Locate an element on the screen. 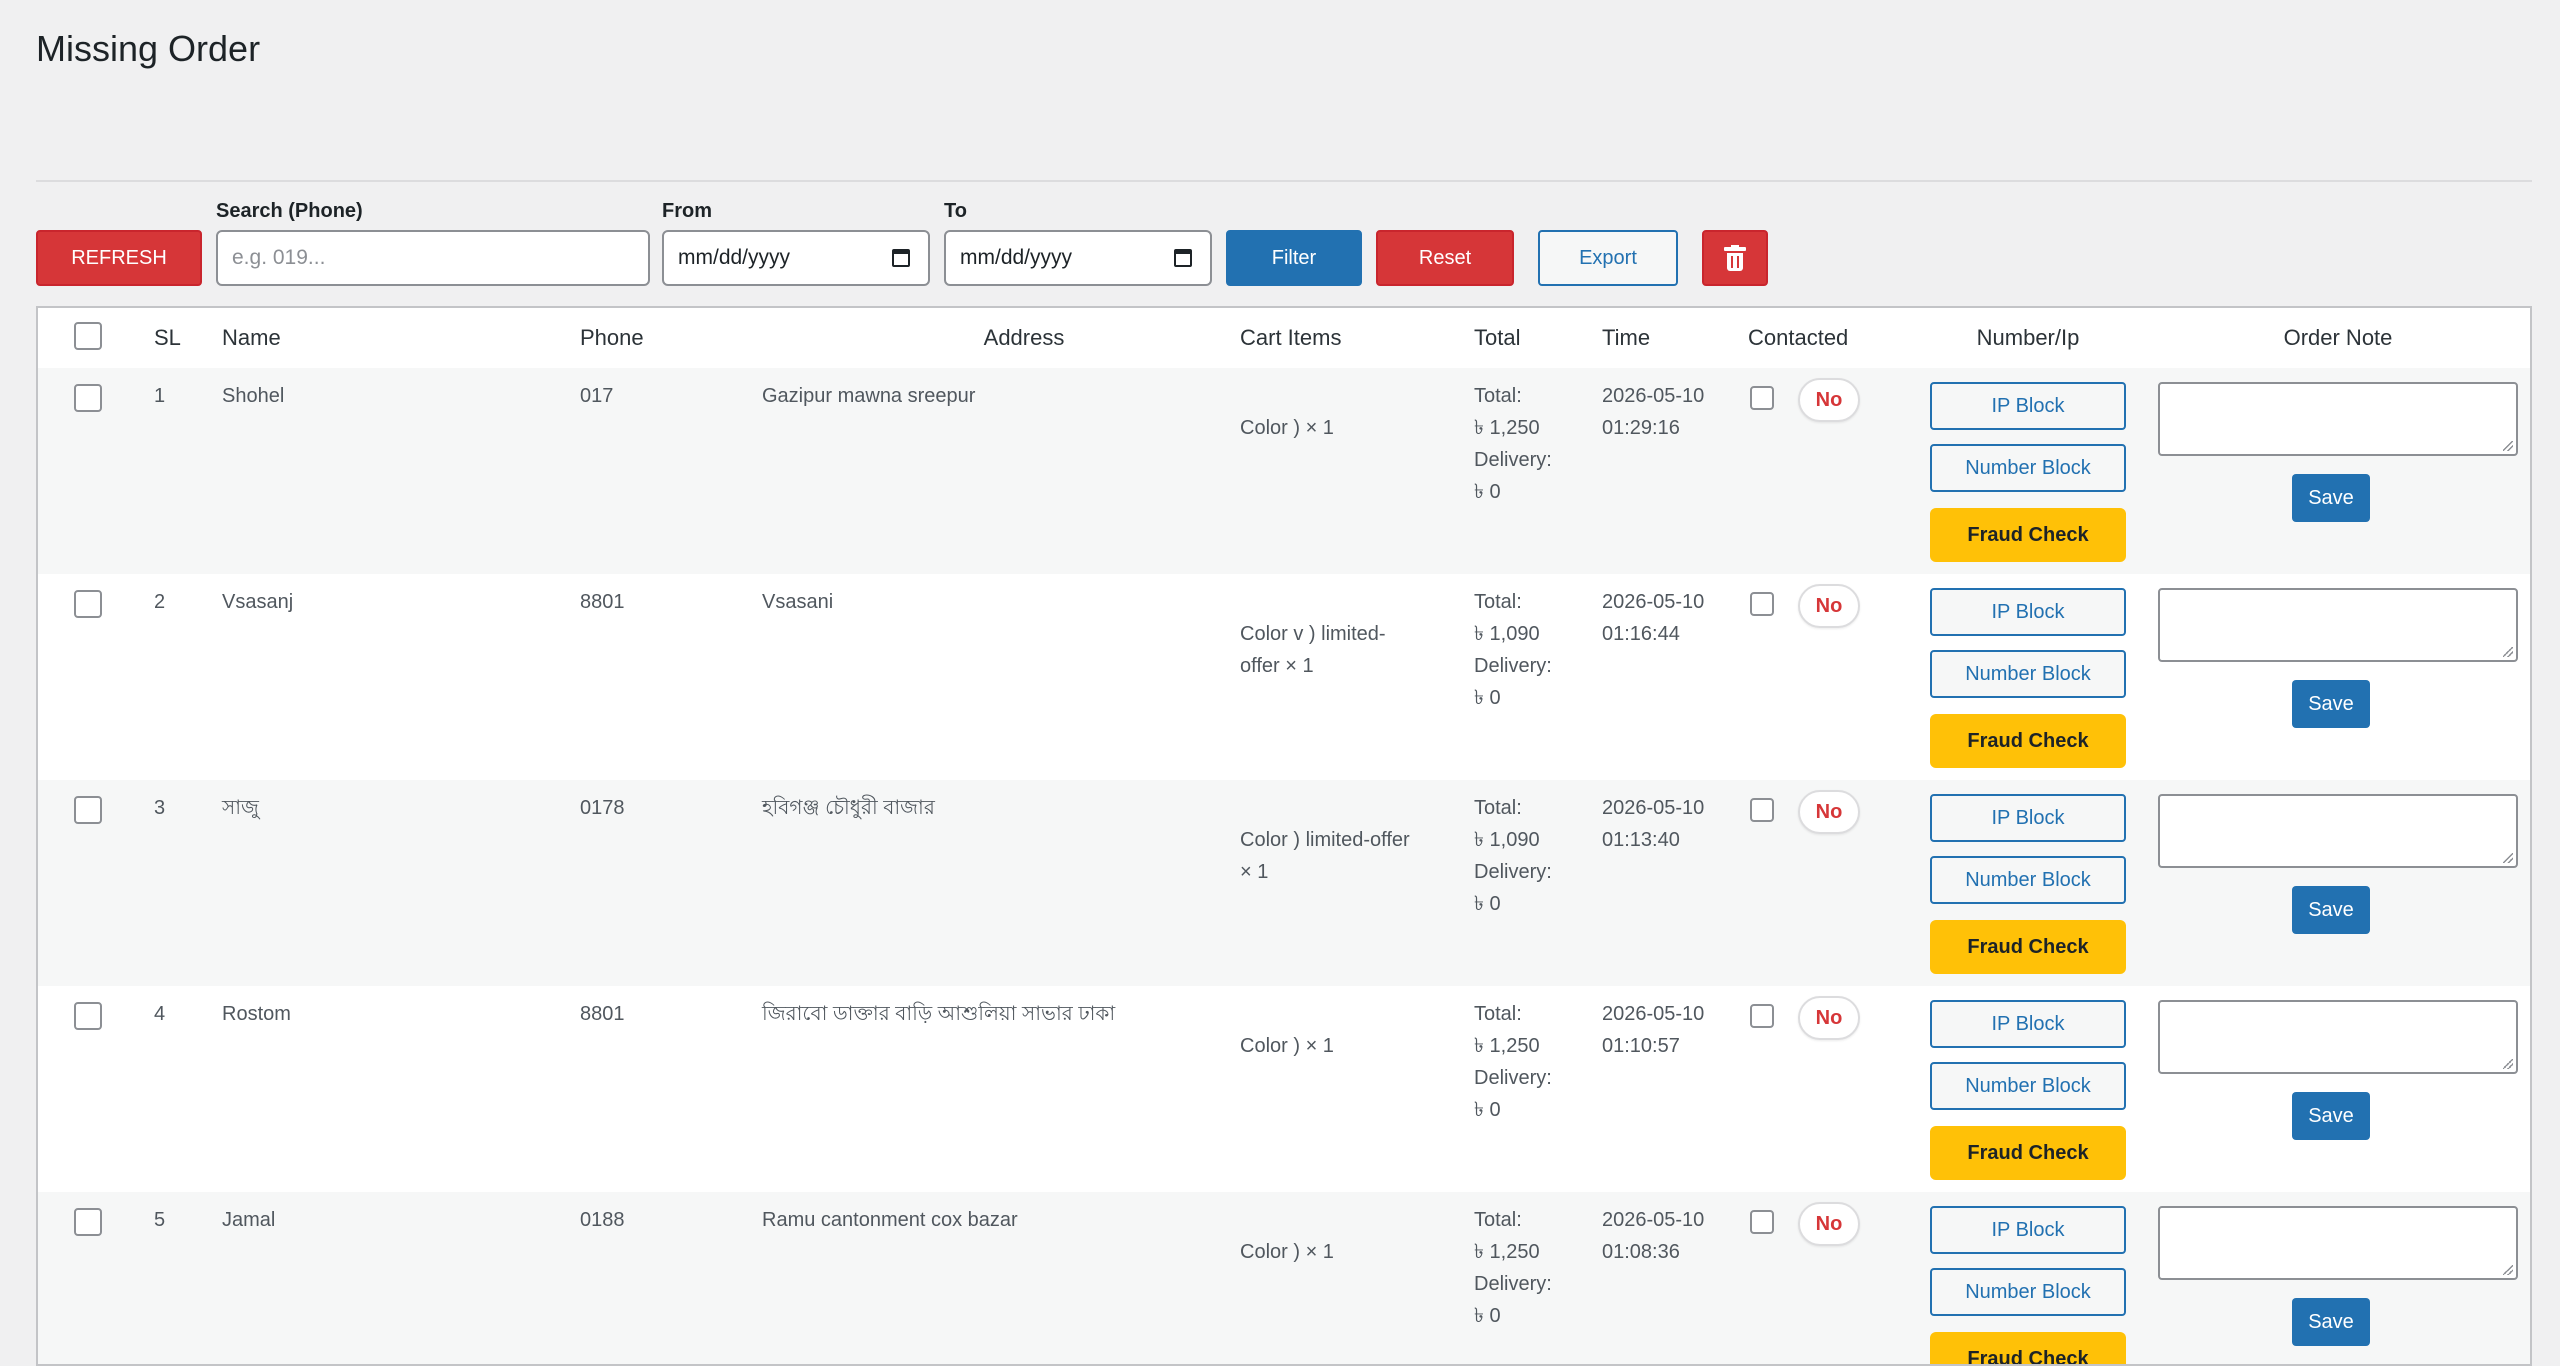 This screenshot has height=1366, width=2560. header-name: Name is located at coordinates (251, 337).